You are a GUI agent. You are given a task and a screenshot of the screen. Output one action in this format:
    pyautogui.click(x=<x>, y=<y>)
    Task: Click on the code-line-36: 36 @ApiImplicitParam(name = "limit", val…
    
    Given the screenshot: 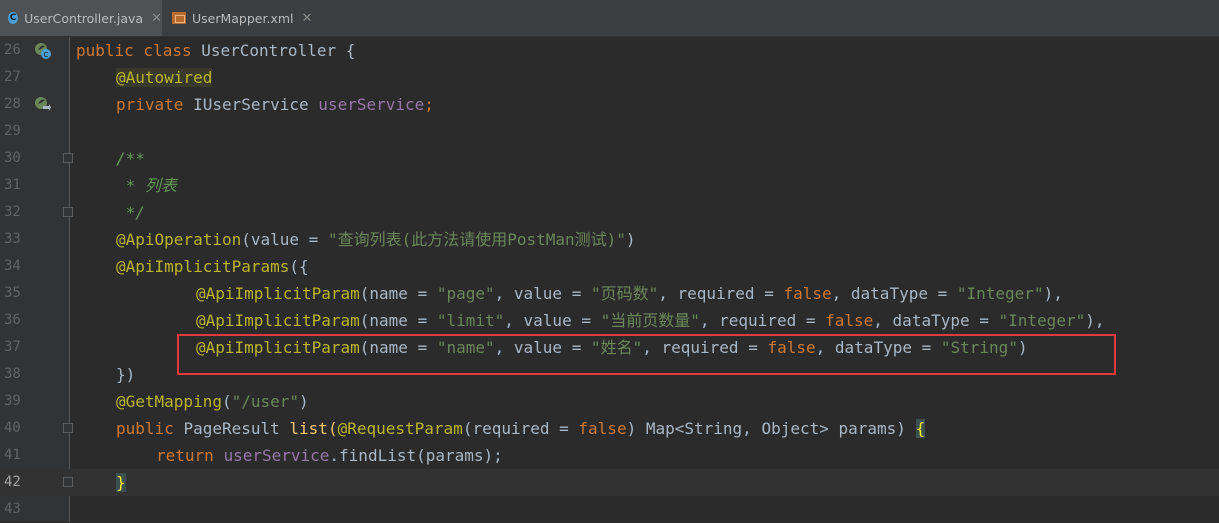 What is the action you would take?
    pyautogui.click(x=609, y=320)
    